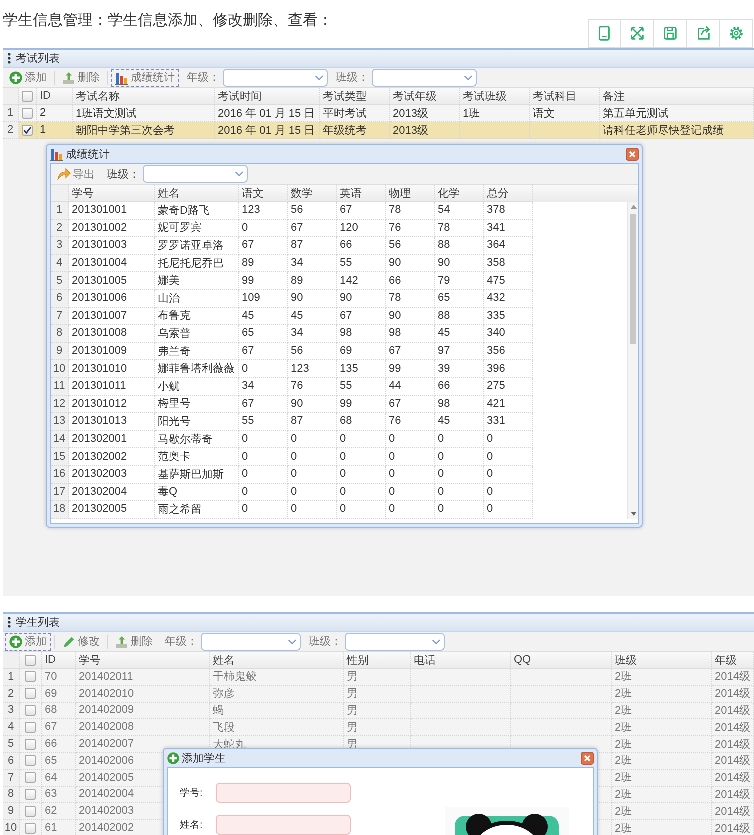  I want to click on table-cell: 78, so click(459, 229).